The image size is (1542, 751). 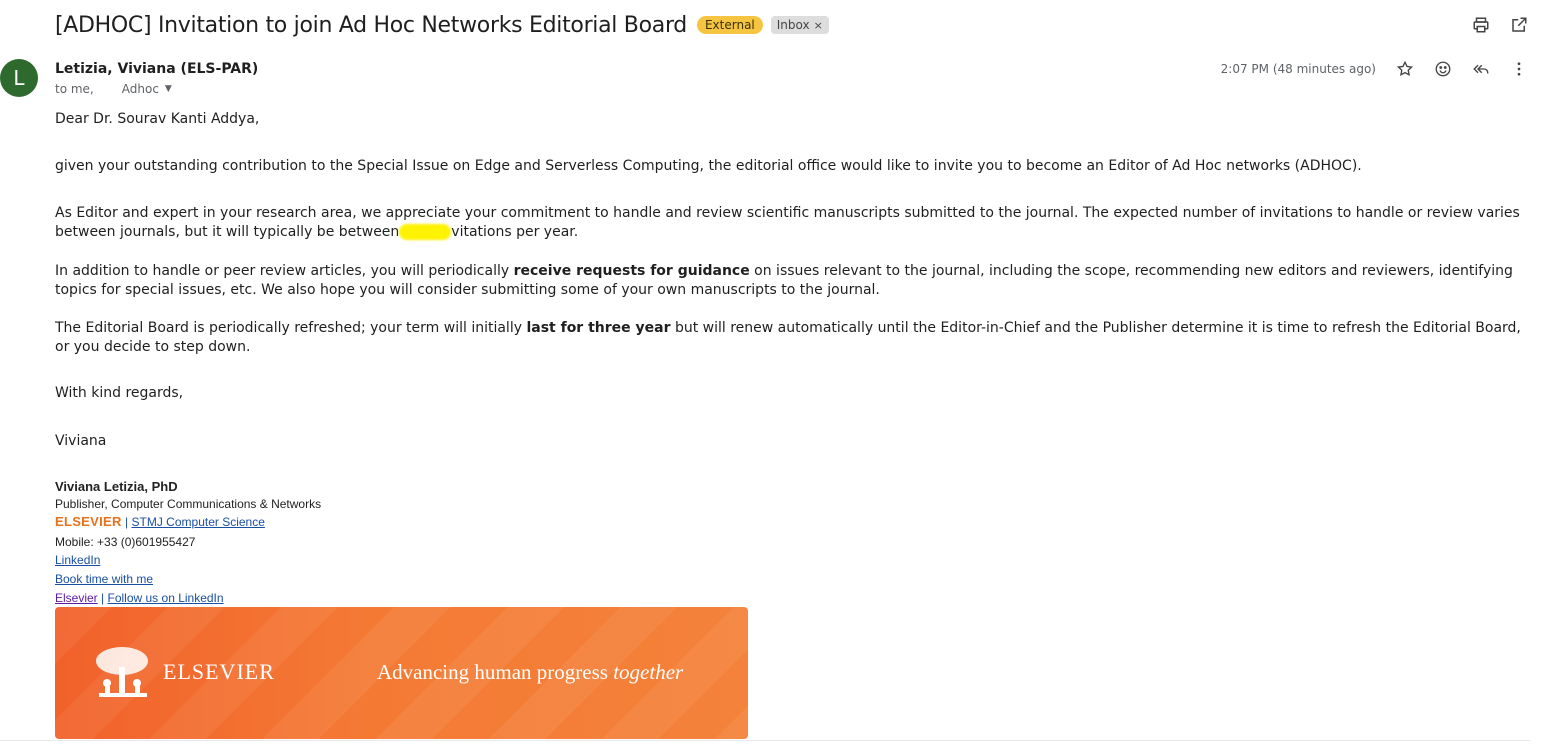 I want to click on chevron-down-icon: ▼, so click(x=168, y=89).